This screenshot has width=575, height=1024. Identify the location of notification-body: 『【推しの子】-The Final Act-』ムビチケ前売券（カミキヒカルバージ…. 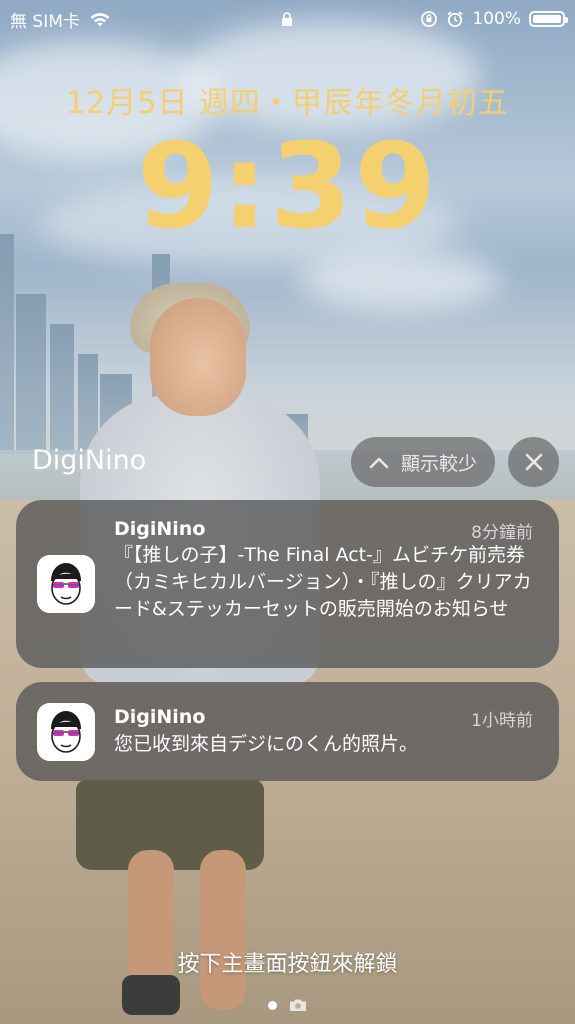
(323, 582).